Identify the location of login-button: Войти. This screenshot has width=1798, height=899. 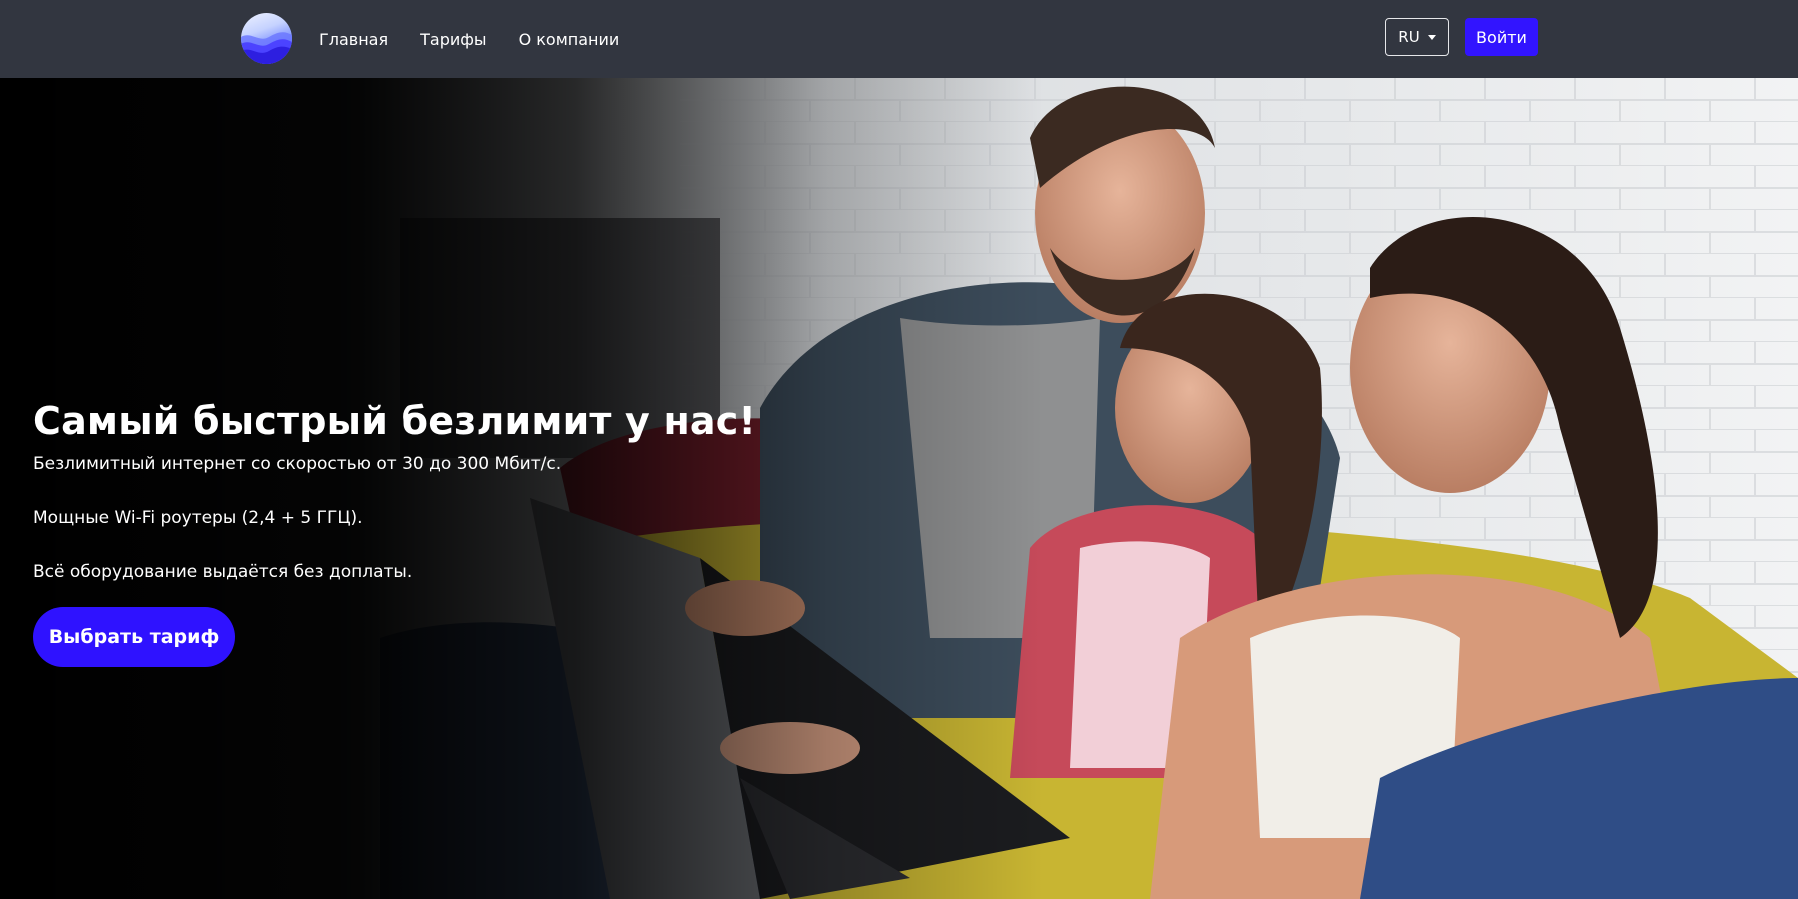
(1501, 37).